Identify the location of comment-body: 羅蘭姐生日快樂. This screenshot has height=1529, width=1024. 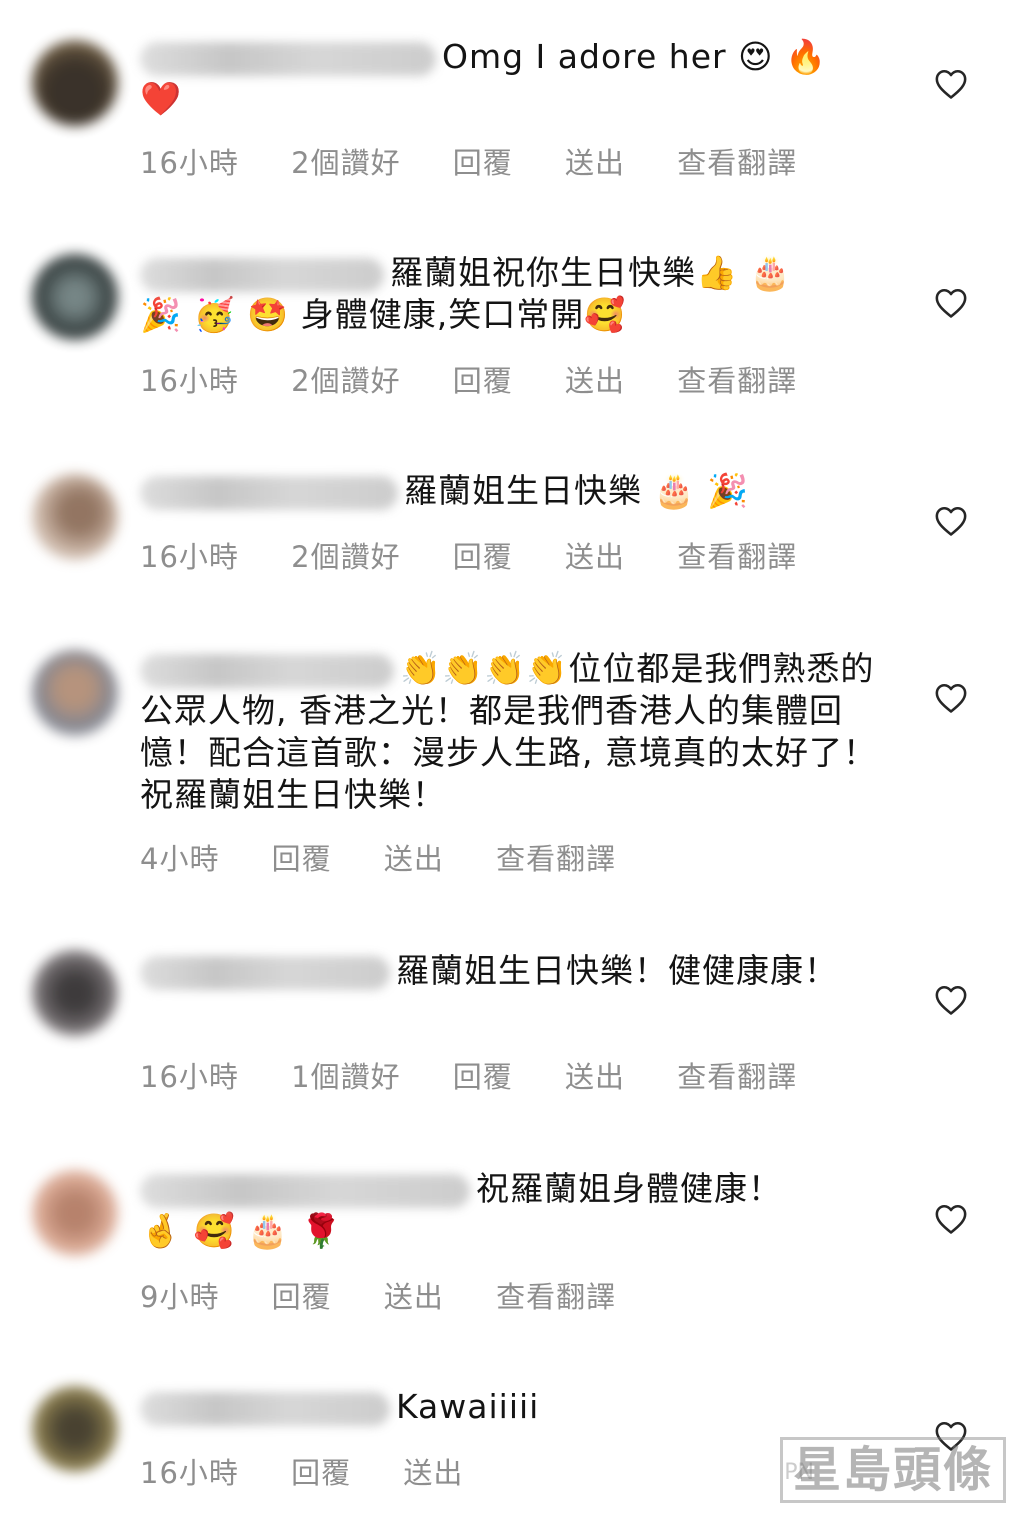
(523, 490).